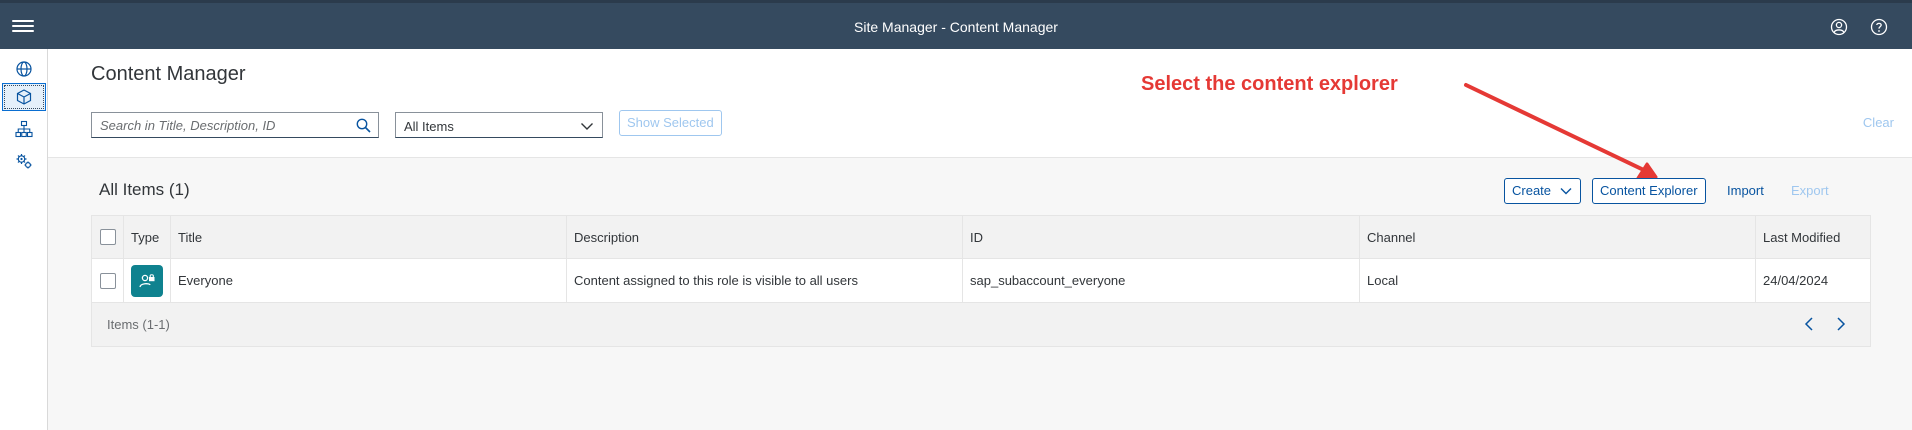 The width and height of the screenshot is (1912, 430). I want to click on hierarchy-icon, so click(24, 129).